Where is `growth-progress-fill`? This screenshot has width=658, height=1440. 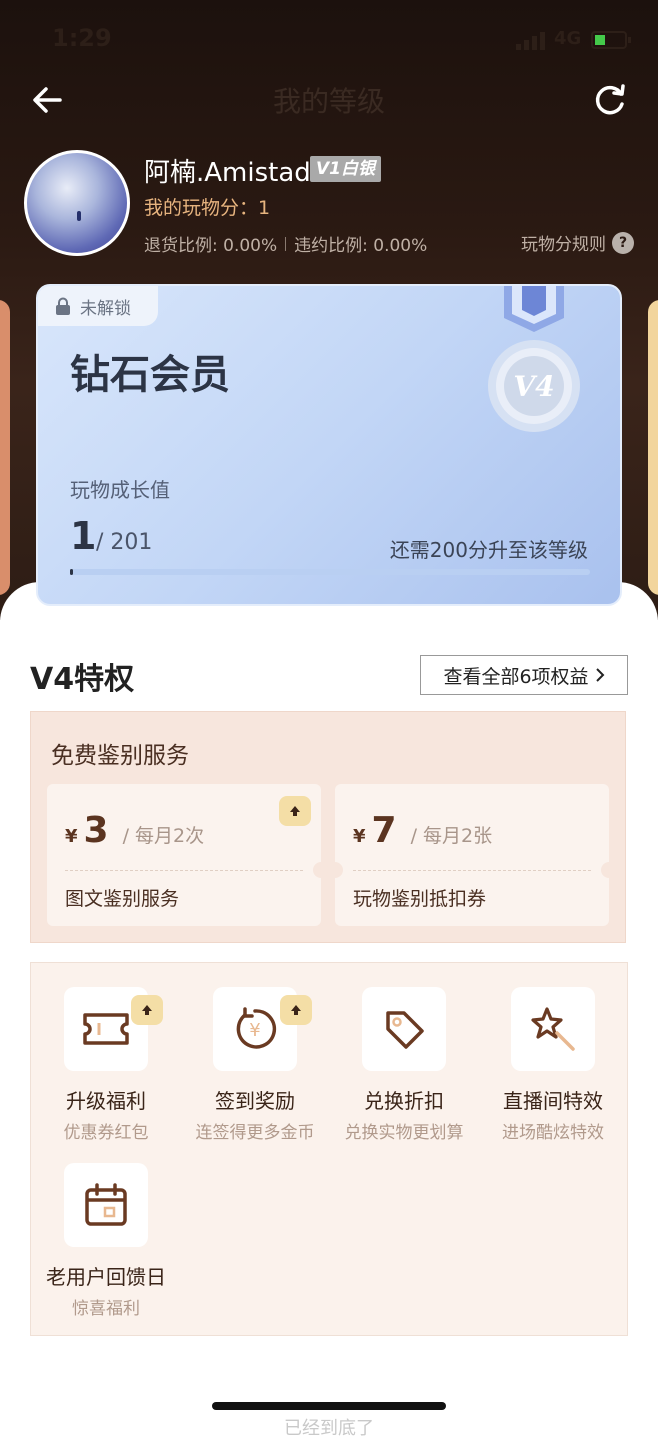 growth-progress-fill is located at coordinates (71, 572).